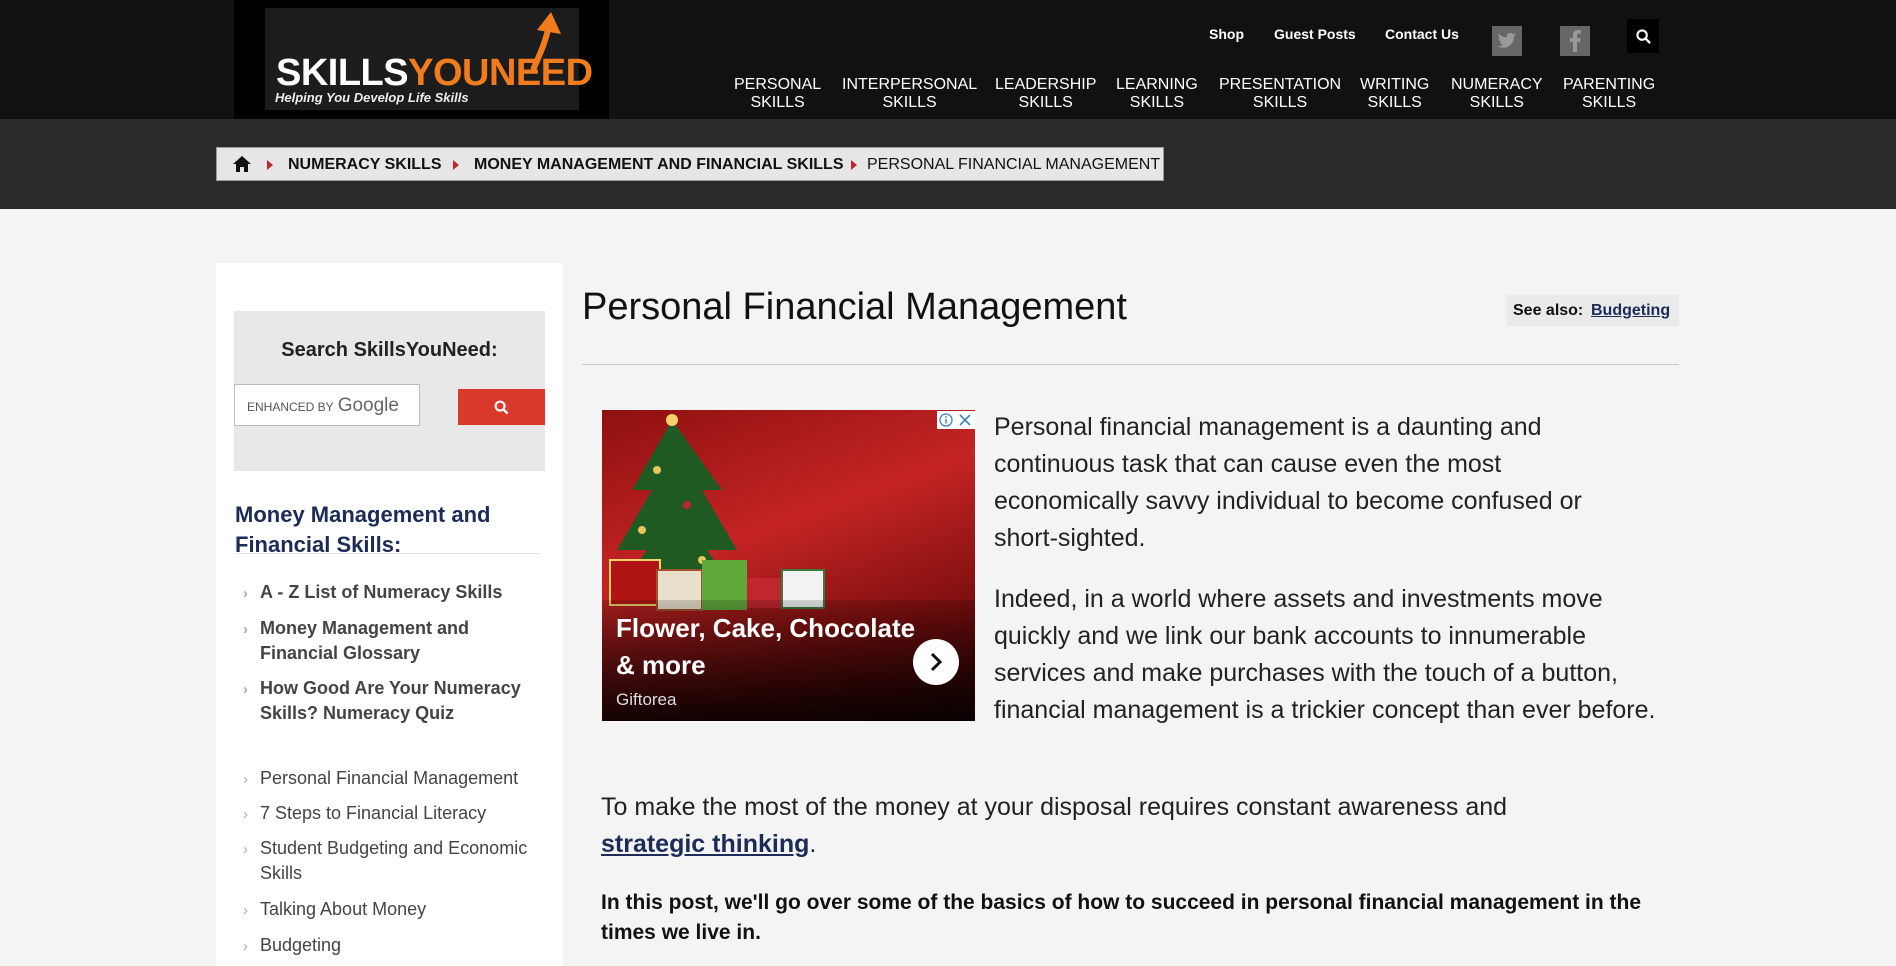 This screenshot has height=966, width=1896. What do you see at coordinates (242, 164) in the screenshot?
I see `home-icon` at bounding box center [242, 164].